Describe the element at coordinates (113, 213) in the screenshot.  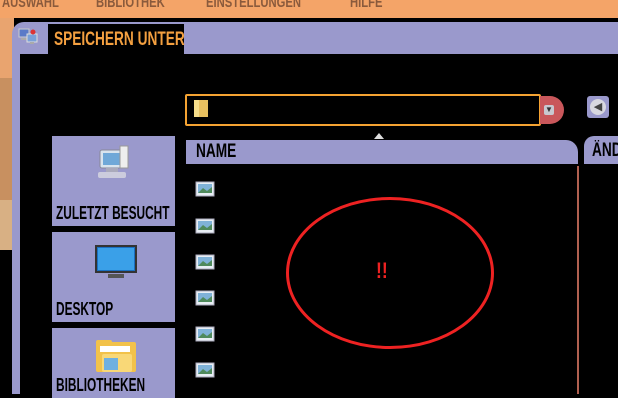
I see `sidebar-item-label: ZULETZT BESUCHT` at that location.